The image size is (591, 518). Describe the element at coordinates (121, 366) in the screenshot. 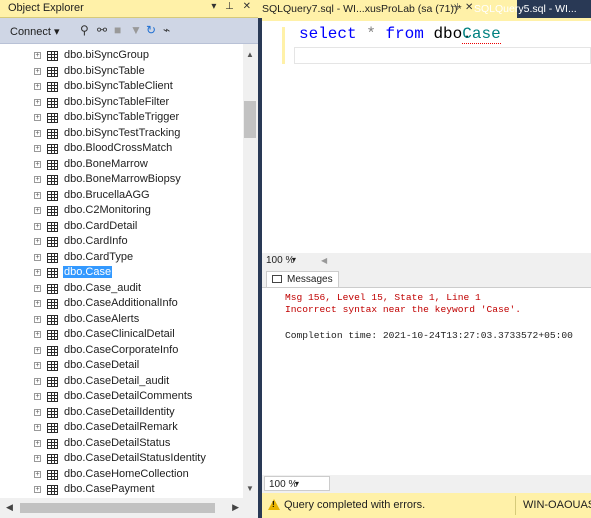

I see `tree-item: + dbo.CaseDetail` at that location.